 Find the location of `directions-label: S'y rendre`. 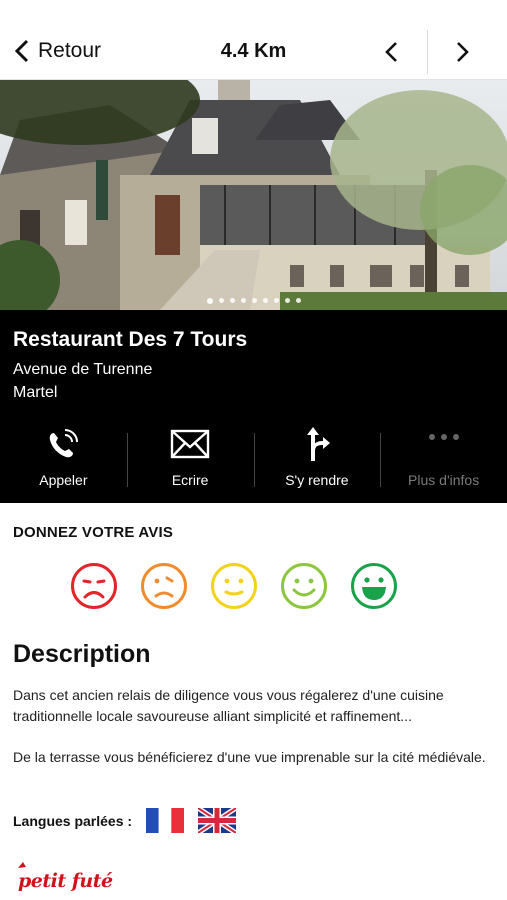

directions-label: S'y rendre is located at coordinates (317, 480).